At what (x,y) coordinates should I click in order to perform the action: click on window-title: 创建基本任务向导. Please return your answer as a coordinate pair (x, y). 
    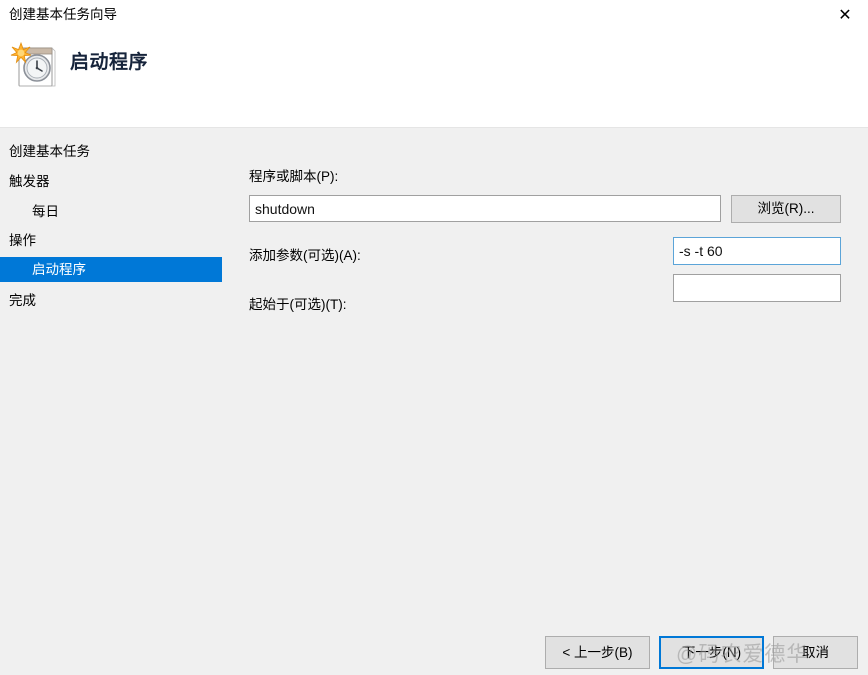
    Looking at the image, I should click on (63, 14).